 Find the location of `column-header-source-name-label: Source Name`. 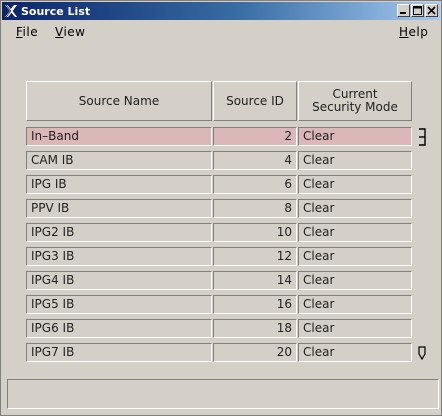

column-header-source-name-label: Source Name is located at coordinates (119, 100).